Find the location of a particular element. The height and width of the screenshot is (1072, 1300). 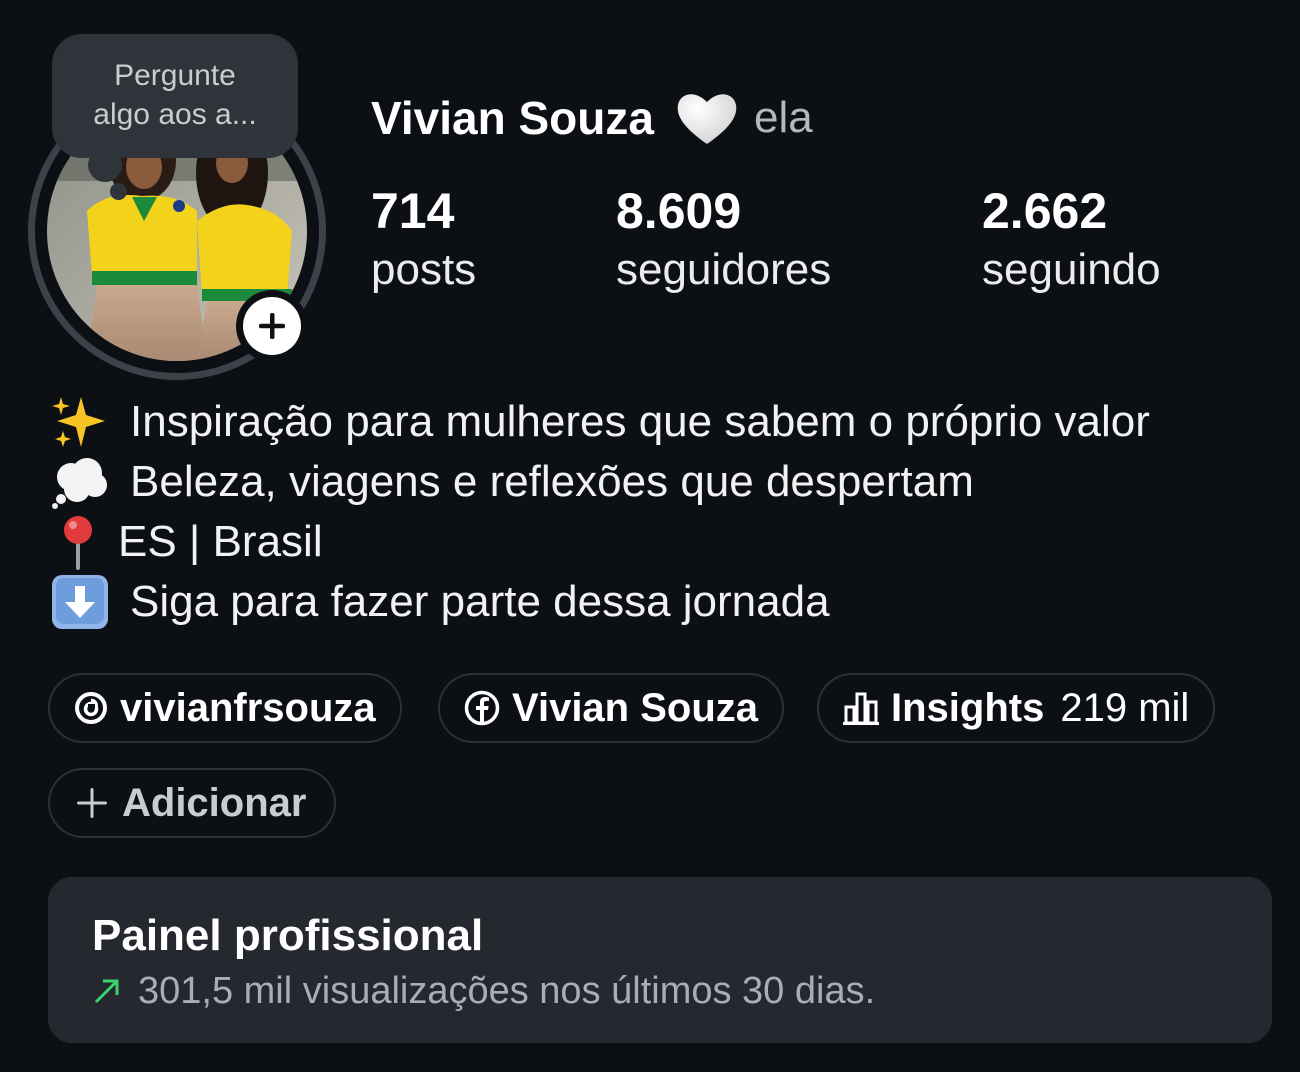

stat-followers: 8.609 seguidores is located at coordinates (723, 239).